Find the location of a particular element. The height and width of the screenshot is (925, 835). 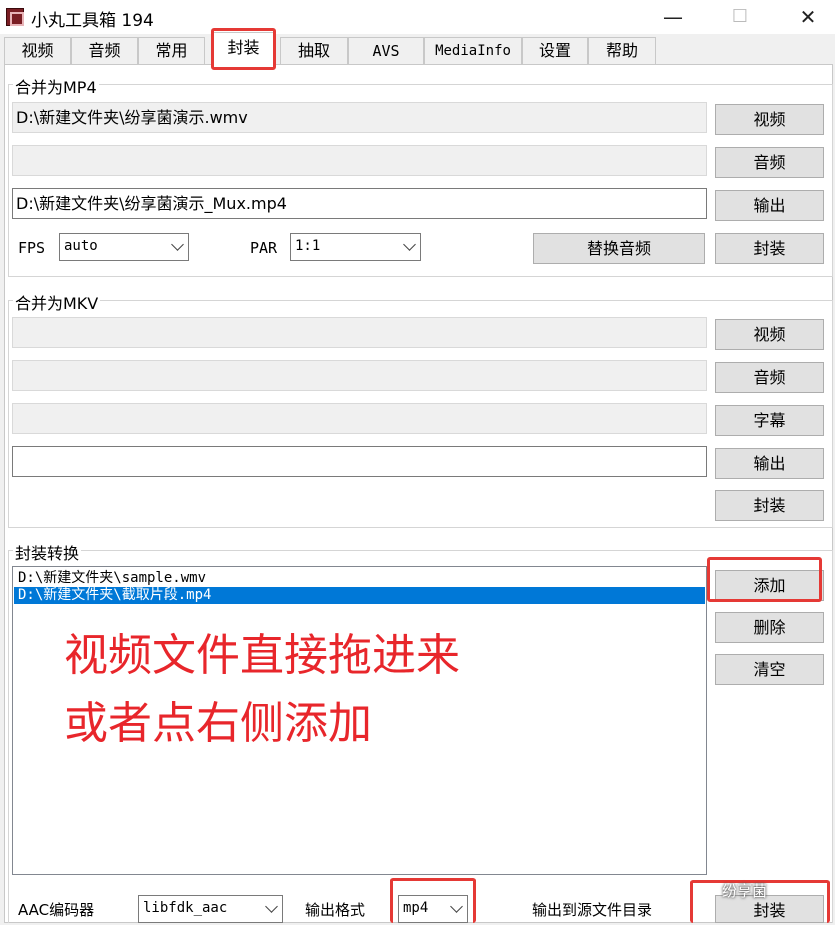

tab-audio: 音频 is located at coordinates (104, 51).